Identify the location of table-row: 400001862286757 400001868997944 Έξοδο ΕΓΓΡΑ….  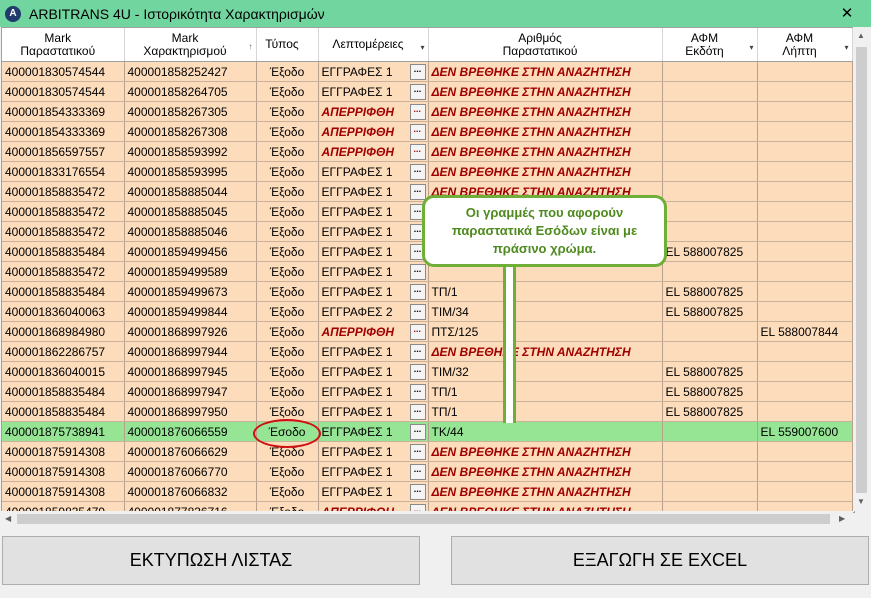
(427, 351).